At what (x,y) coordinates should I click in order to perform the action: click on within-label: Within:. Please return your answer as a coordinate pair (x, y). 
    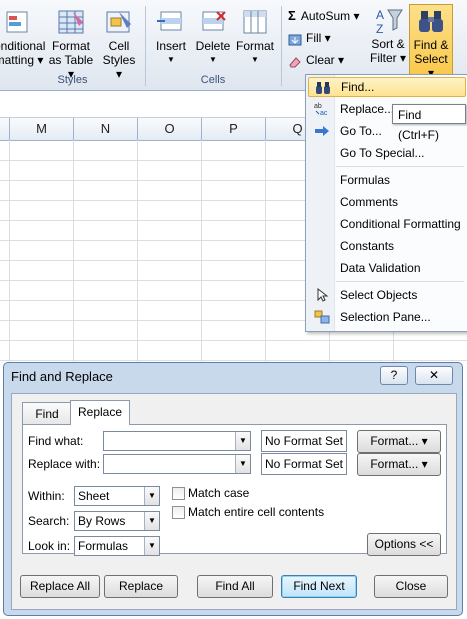
    Looking at the image, I should click on (46, 496).